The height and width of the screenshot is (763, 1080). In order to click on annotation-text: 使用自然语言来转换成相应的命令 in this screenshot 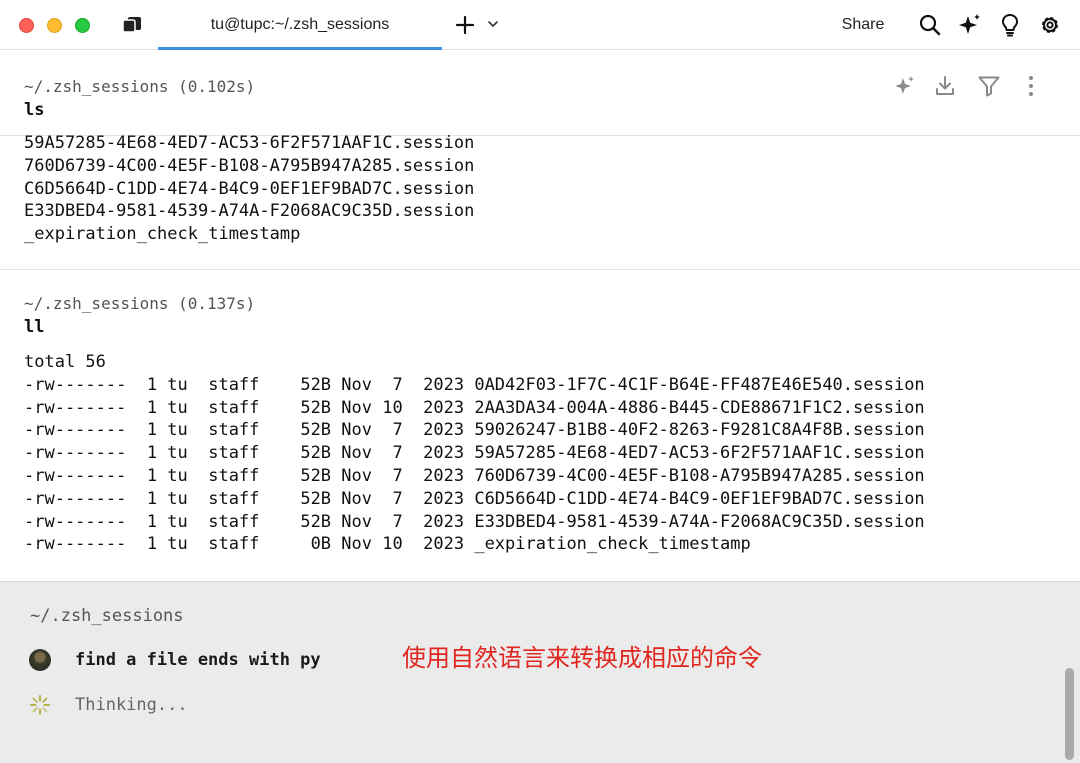, I will do `click(582, 658)`.